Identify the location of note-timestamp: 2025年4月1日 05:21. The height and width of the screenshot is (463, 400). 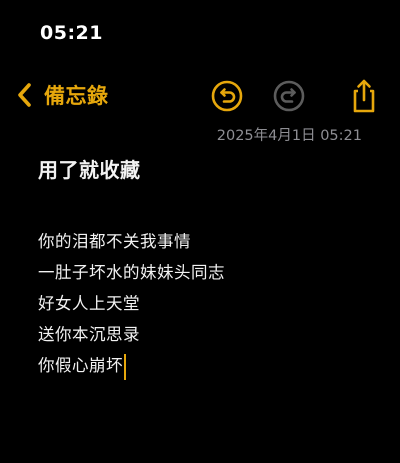
(289, 136).